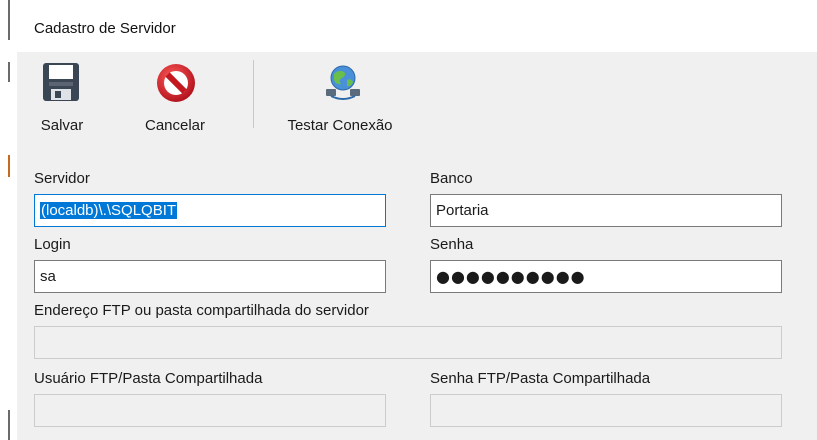 The width and height of the screenshot is (817, 440). What do you see at coordinates (176, 83) in the screenshot?
I see `prohibited-icon` at bounding box center [176, 83].